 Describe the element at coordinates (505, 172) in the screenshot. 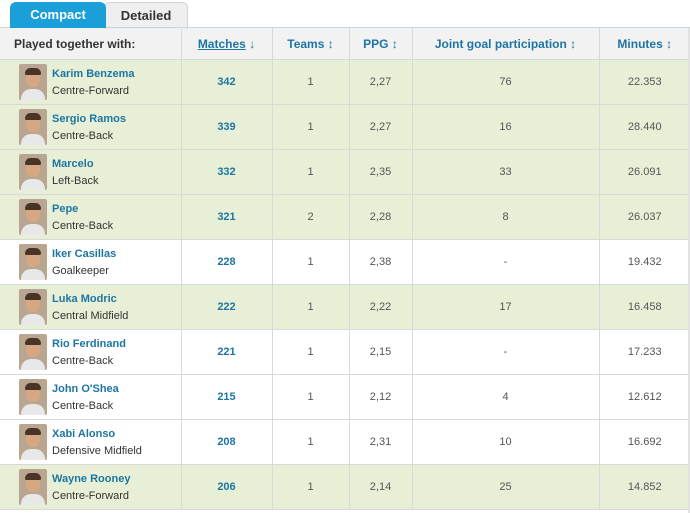

I see `joint-goal-cell: 33` at that location.